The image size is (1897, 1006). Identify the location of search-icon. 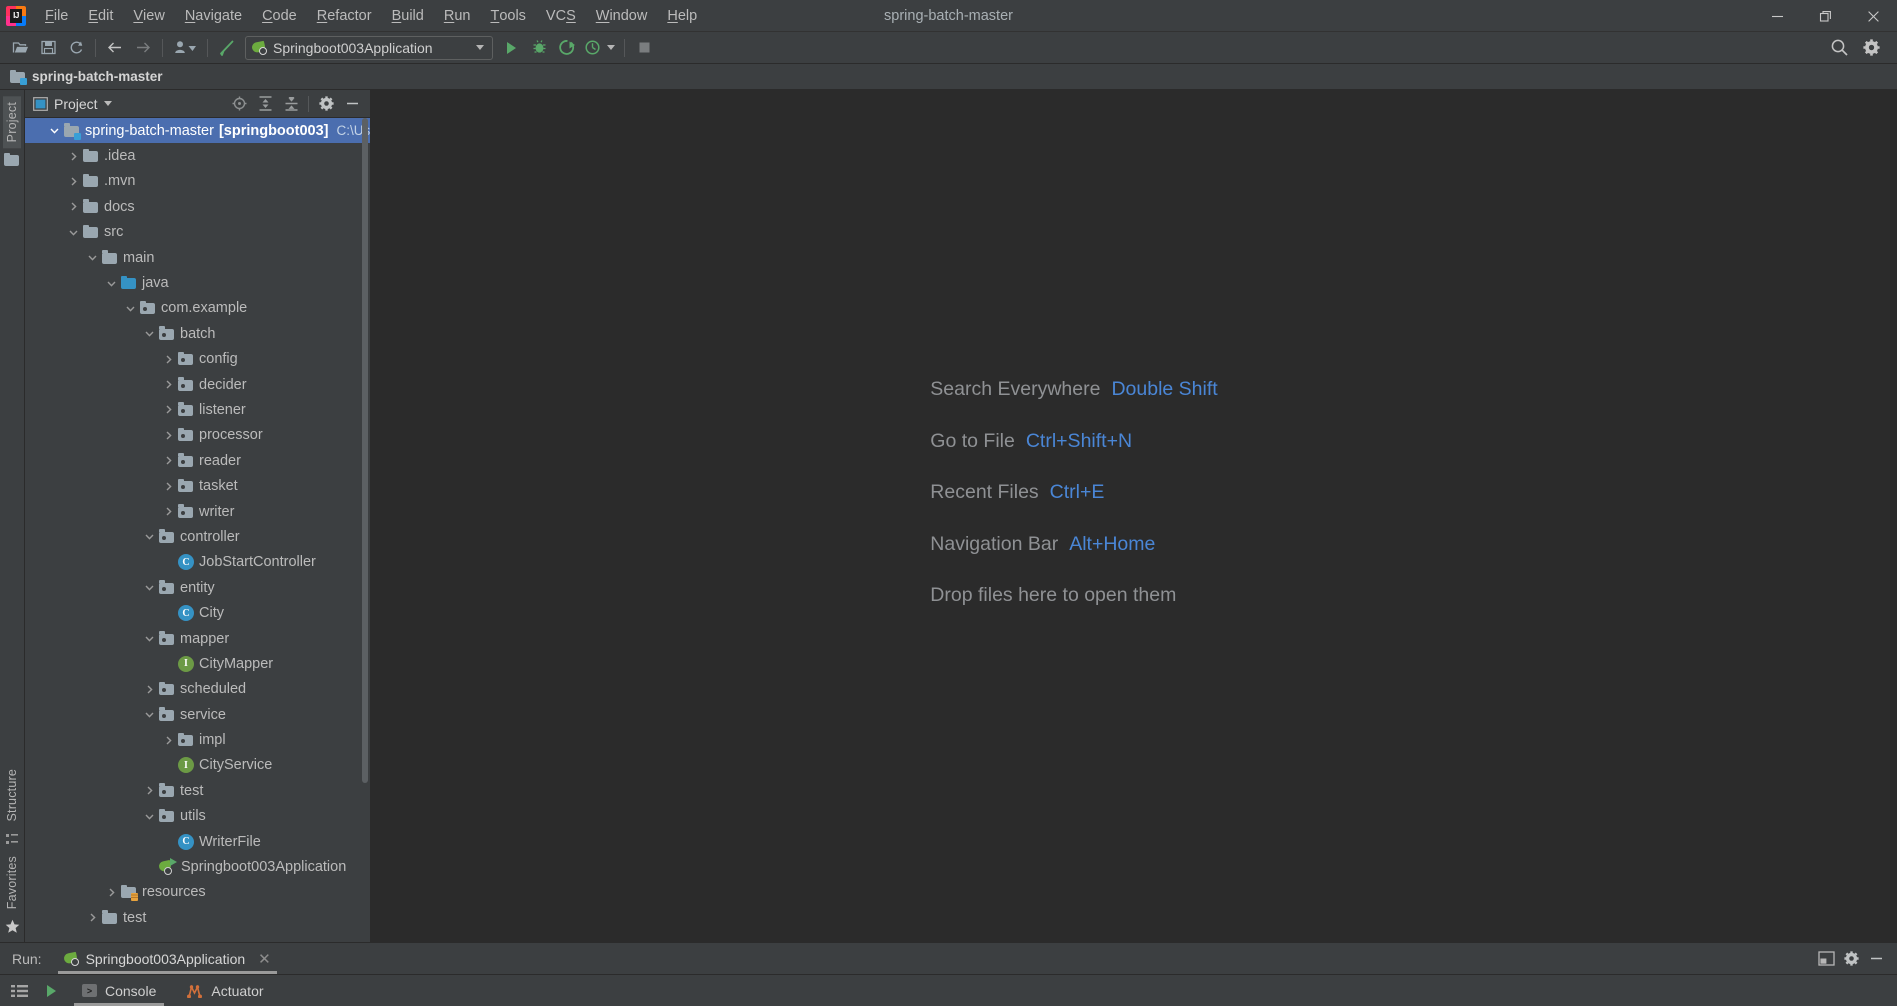
(1839, 48).